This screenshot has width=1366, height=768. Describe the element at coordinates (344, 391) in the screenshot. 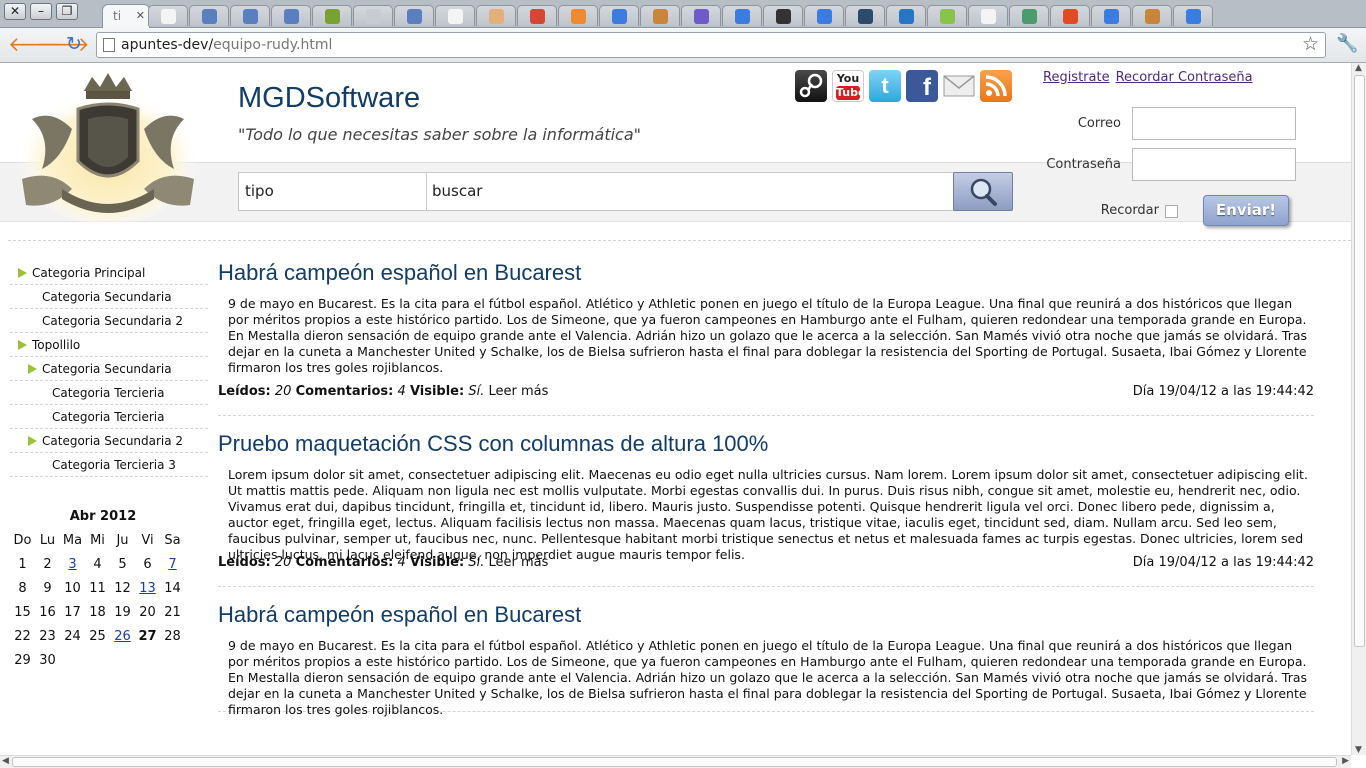

I see `comments-label: Comentarios:` at that location.